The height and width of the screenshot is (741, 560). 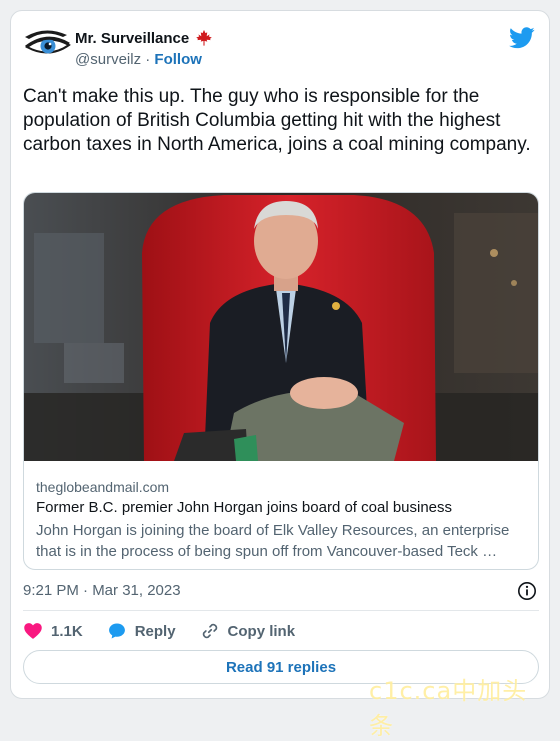 What do you see at coordinates (108, 59) in the screenshot?
I see `author-handle: @surveilz` at bounding box center [108, 59].